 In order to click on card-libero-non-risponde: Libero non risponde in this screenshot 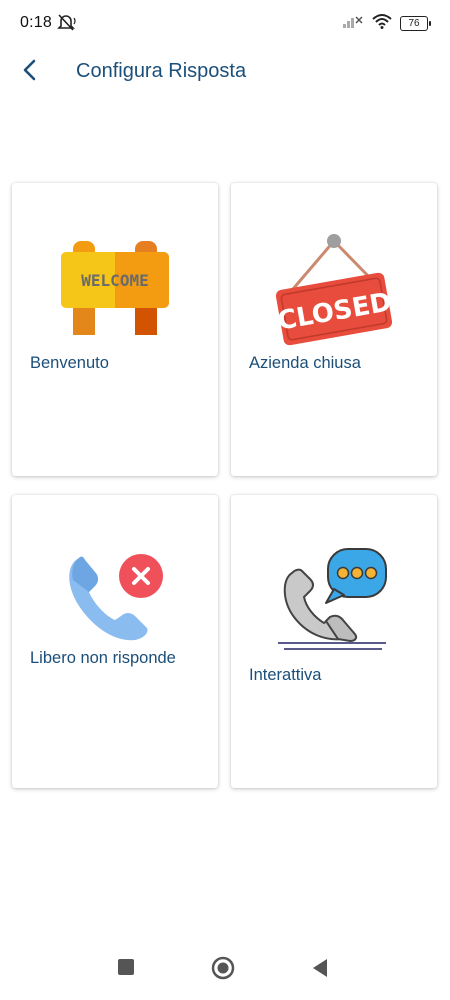, I will do `click(115, 641)`.